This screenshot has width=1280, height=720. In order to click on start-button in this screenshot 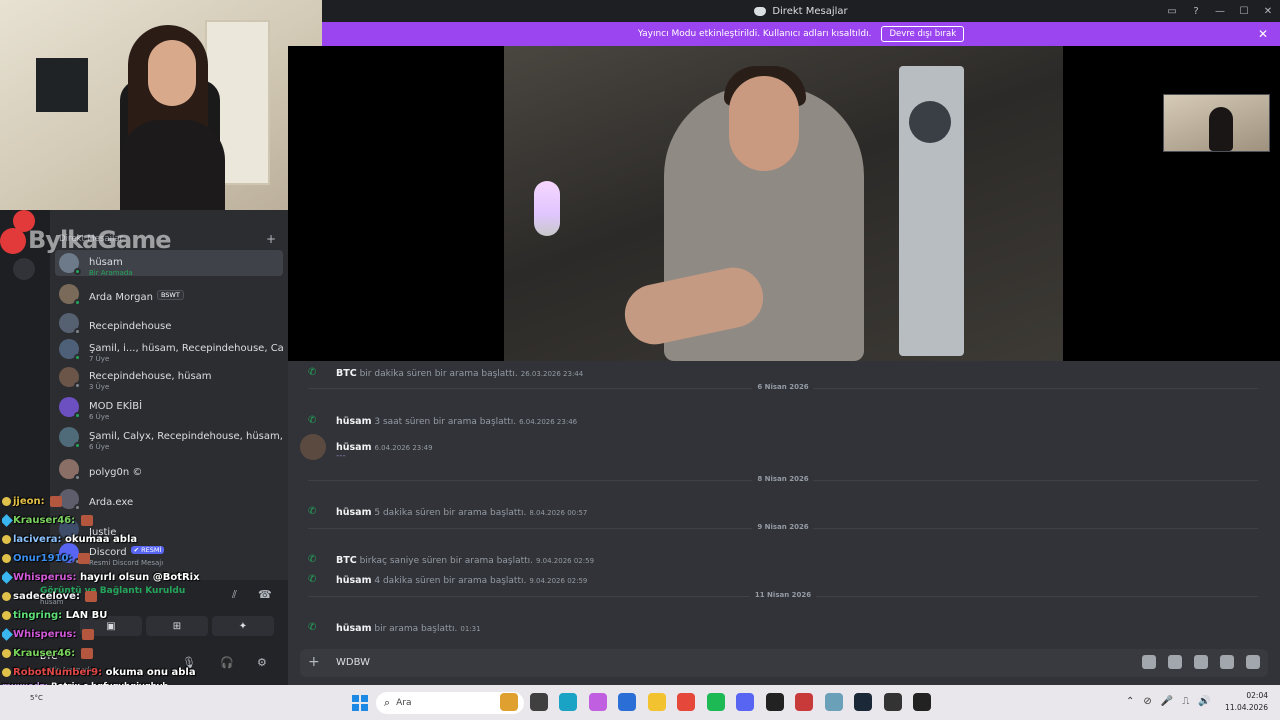, I will do `click(360, 703)`.